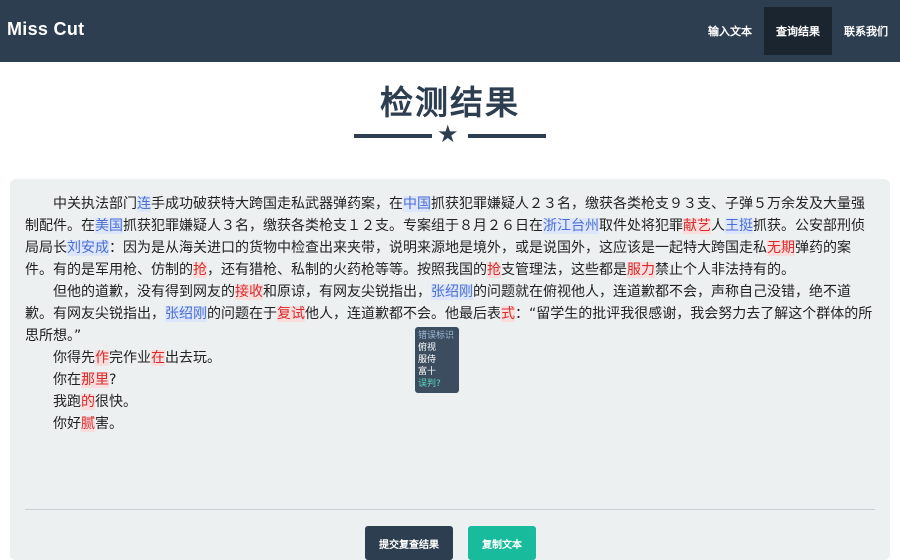  What do you see at coordinates (242, 314) in the screenshot?
I see `text-segment: 的问题在于` at bounding box center [242, 314].